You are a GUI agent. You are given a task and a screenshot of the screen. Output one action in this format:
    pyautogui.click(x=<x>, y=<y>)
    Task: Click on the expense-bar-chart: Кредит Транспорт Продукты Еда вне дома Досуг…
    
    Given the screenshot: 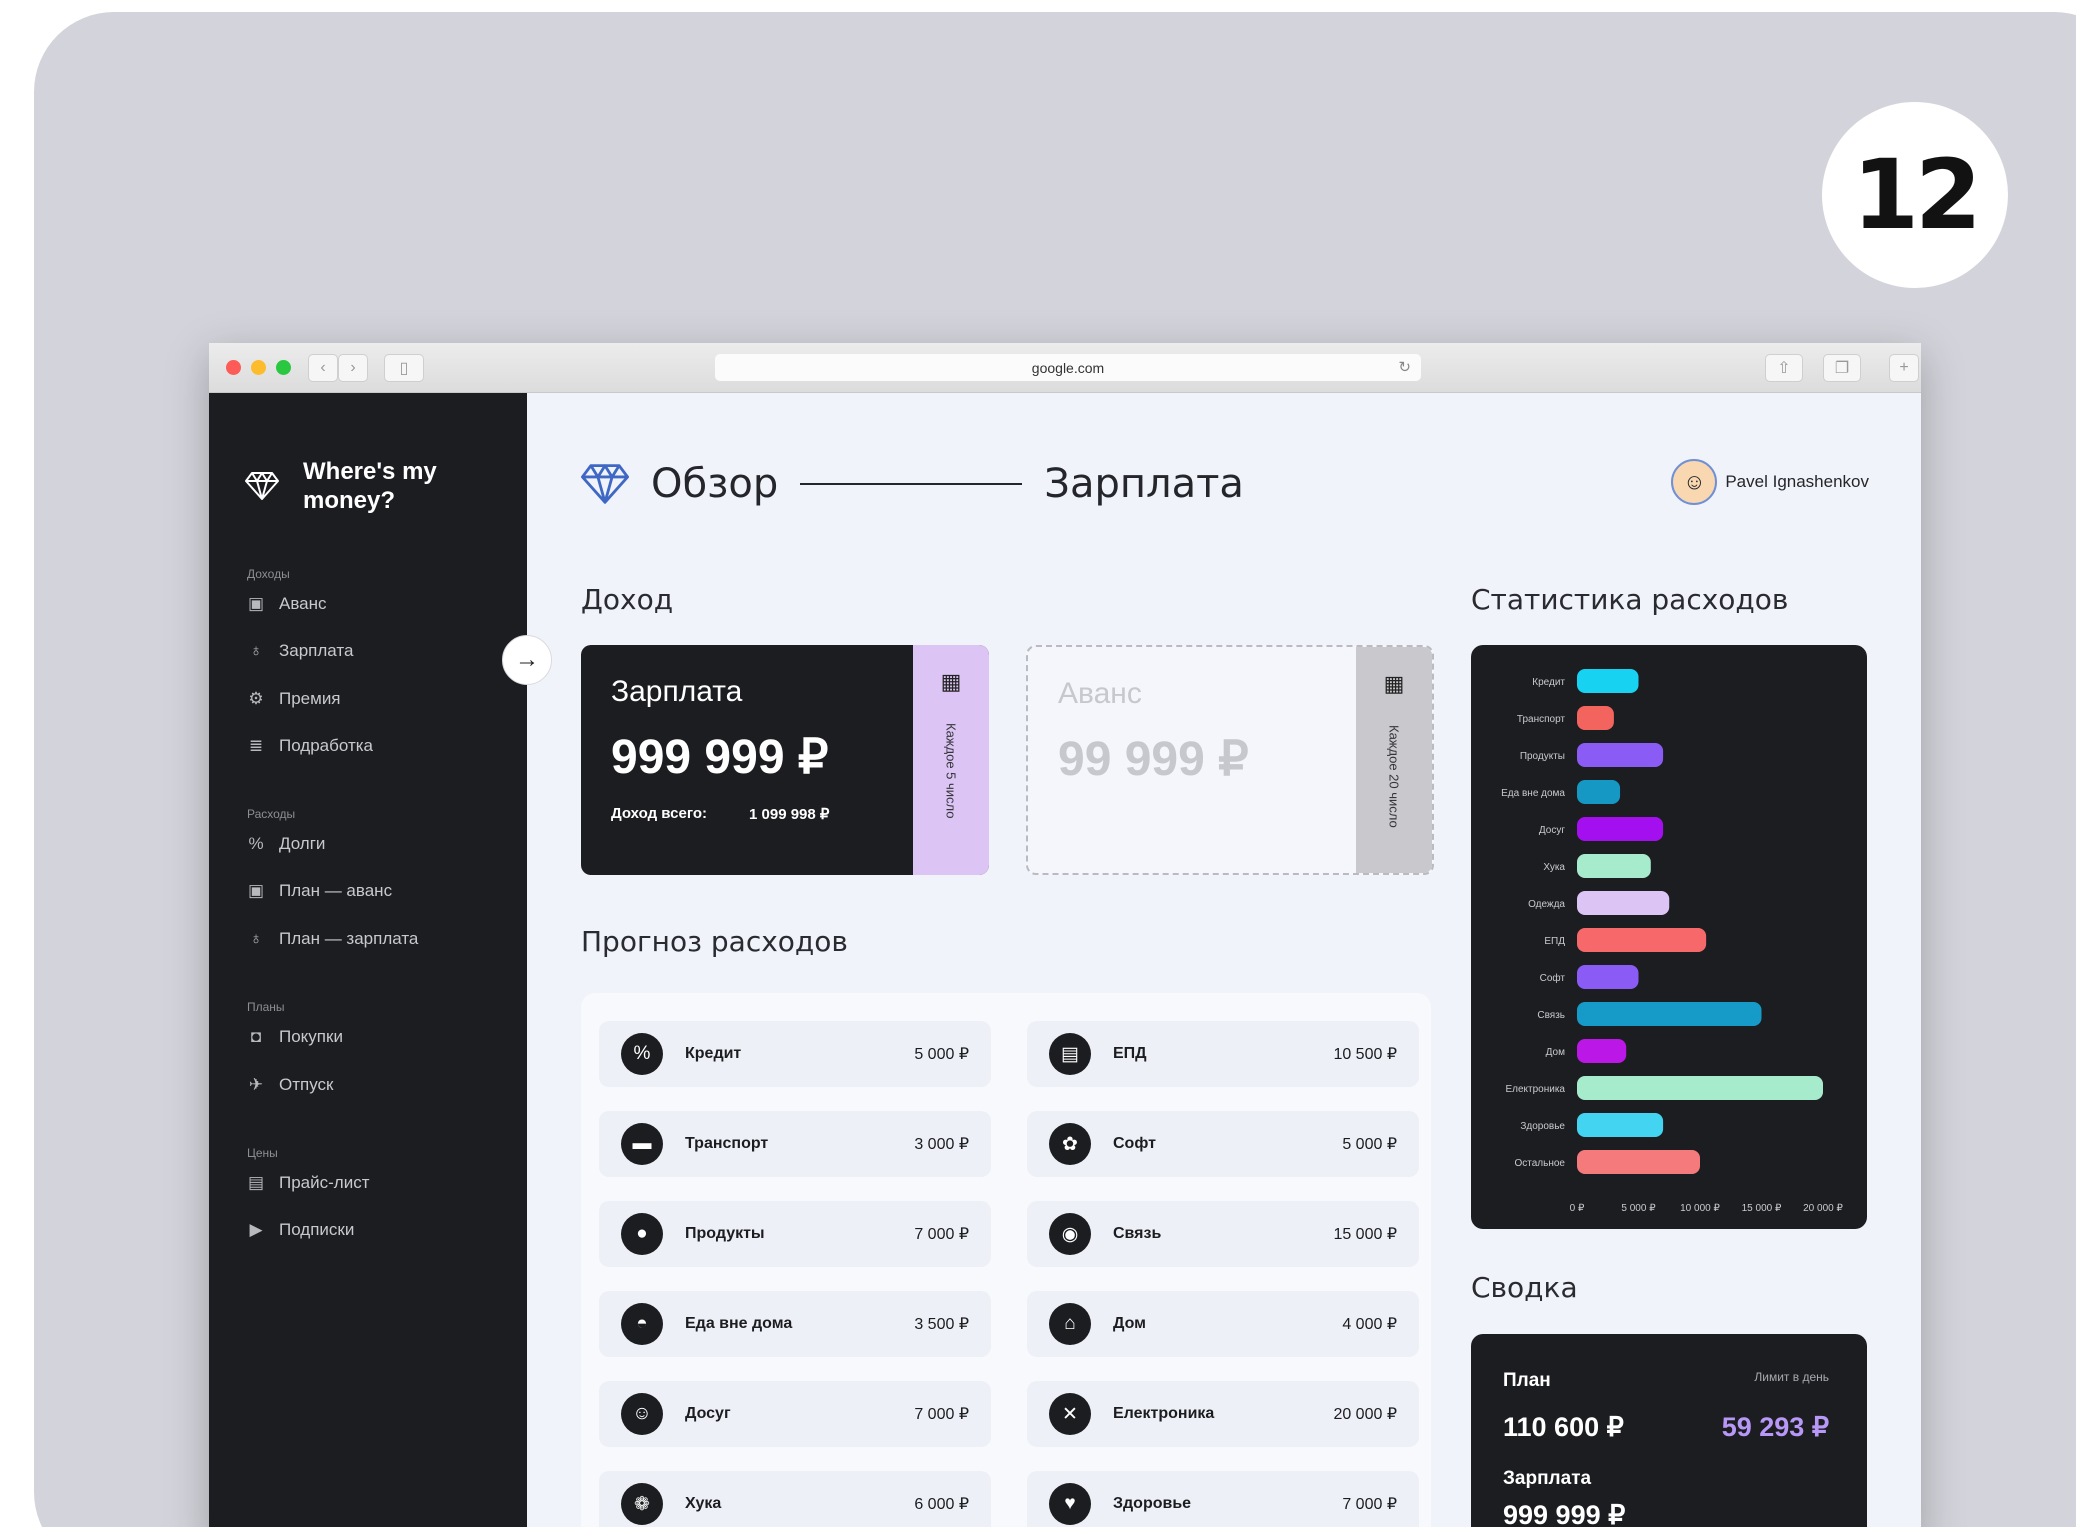 What is the action you would take?
    pyautogui.click(x=1672, y=941)
    